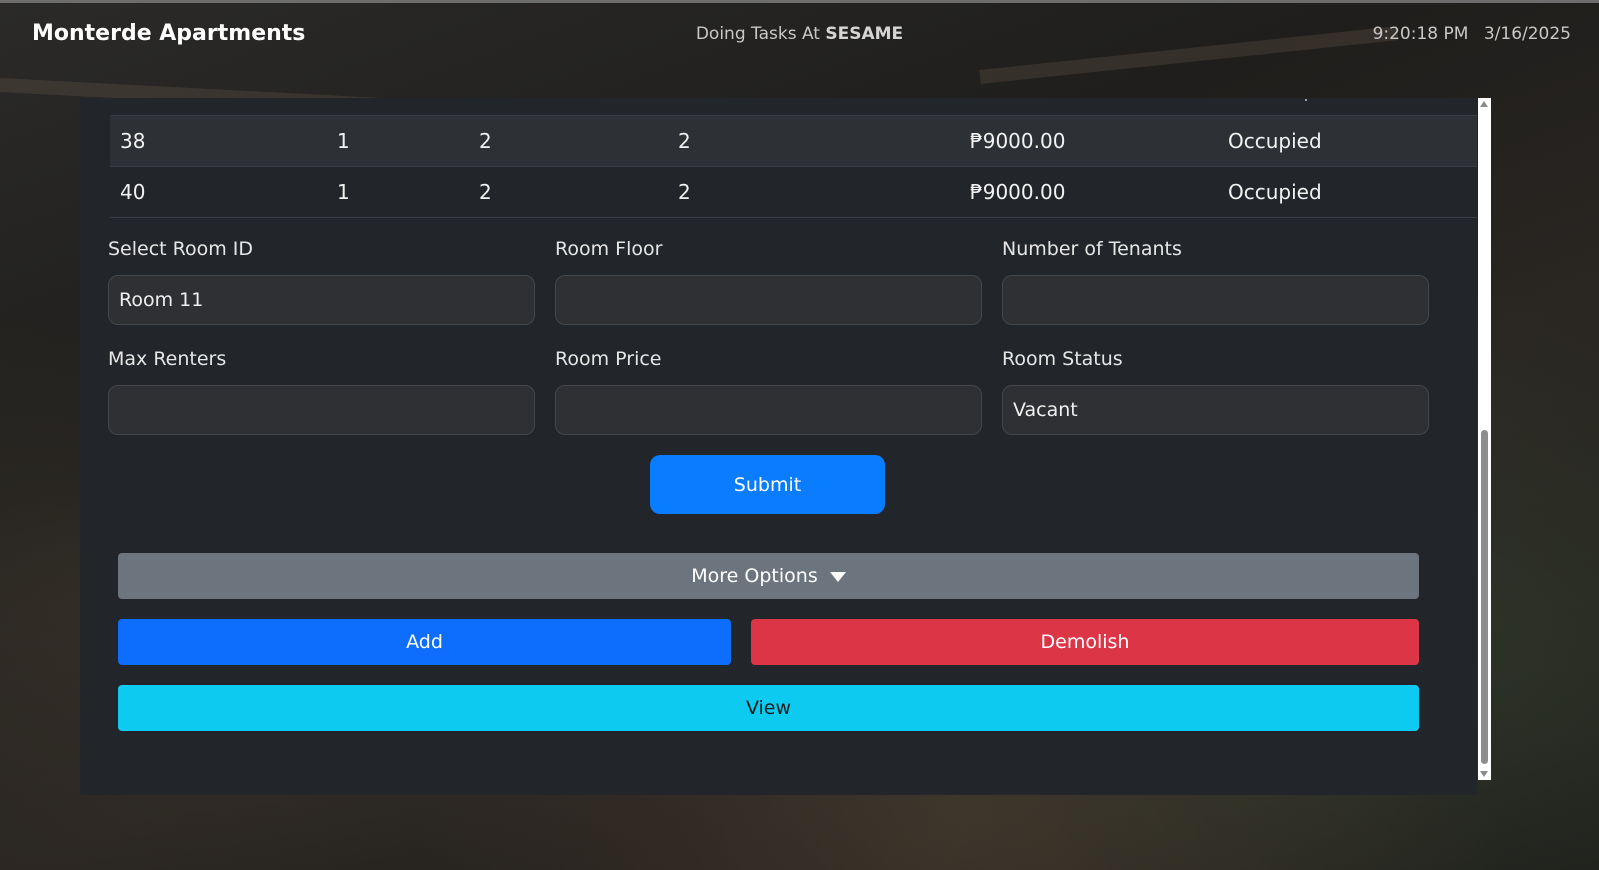 This screenshot has width=1599, height=870. Describe the element at coordinates (1092, 249) in the screenshot. I see `tenants-label: Number of Tenants` at that location.